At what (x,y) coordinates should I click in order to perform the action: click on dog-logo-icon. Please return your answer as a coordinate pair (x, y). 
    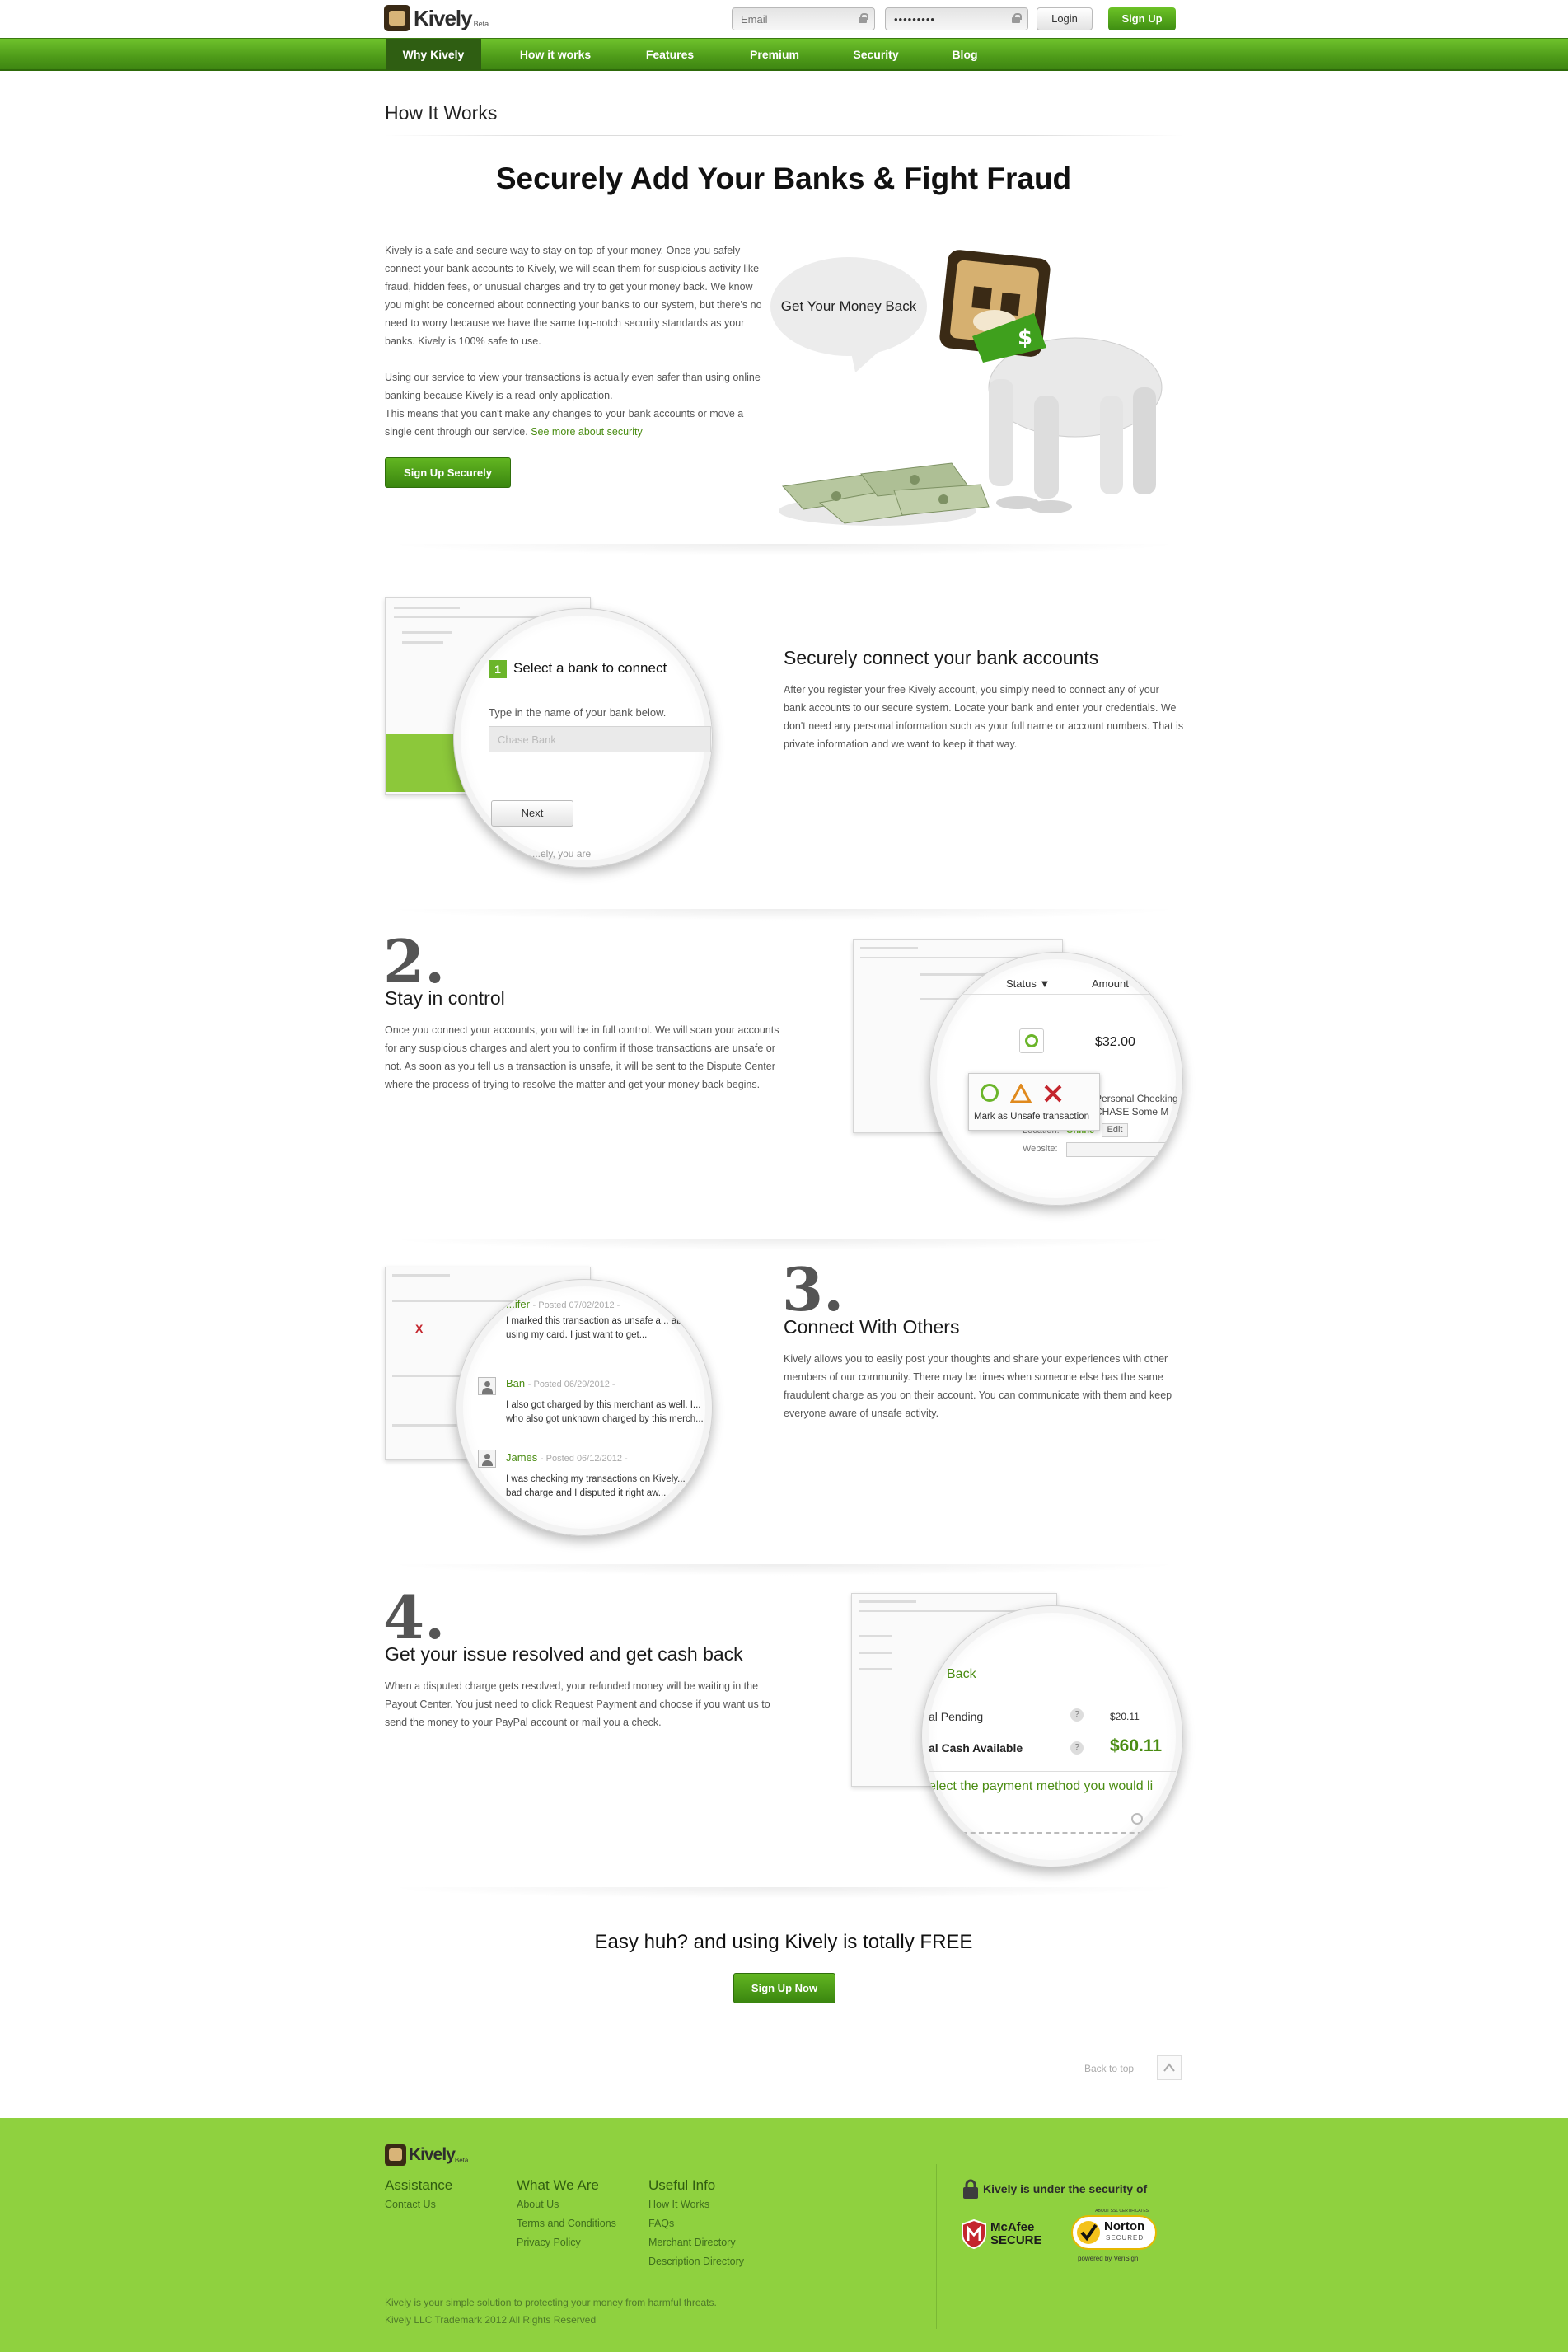
    Looking at the image, I should click on (395, 2155).